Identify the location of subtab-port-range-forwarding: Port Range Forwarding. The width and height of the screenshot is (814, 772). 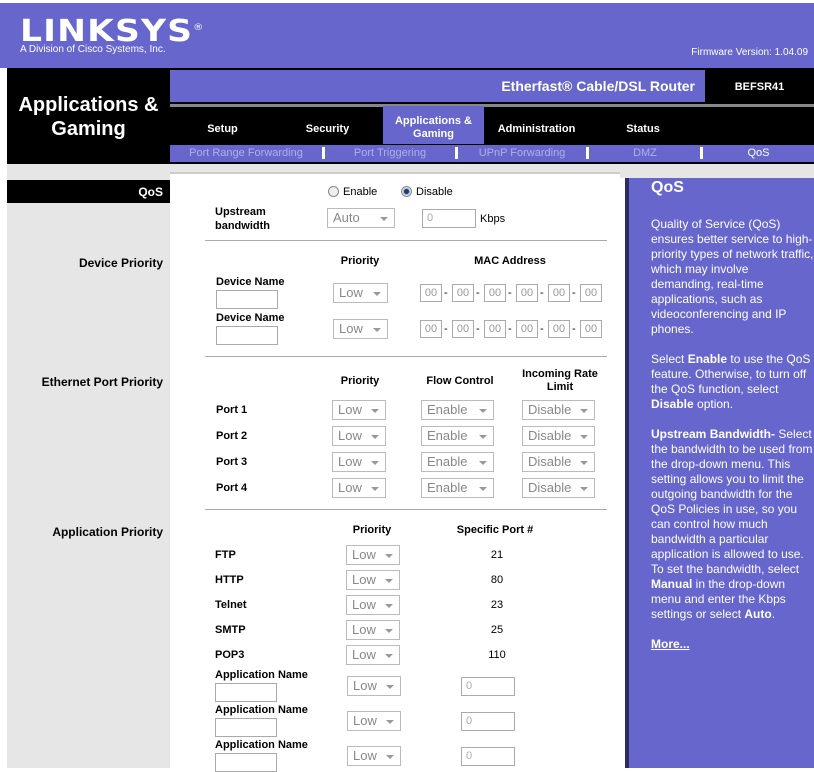
(246, 153).